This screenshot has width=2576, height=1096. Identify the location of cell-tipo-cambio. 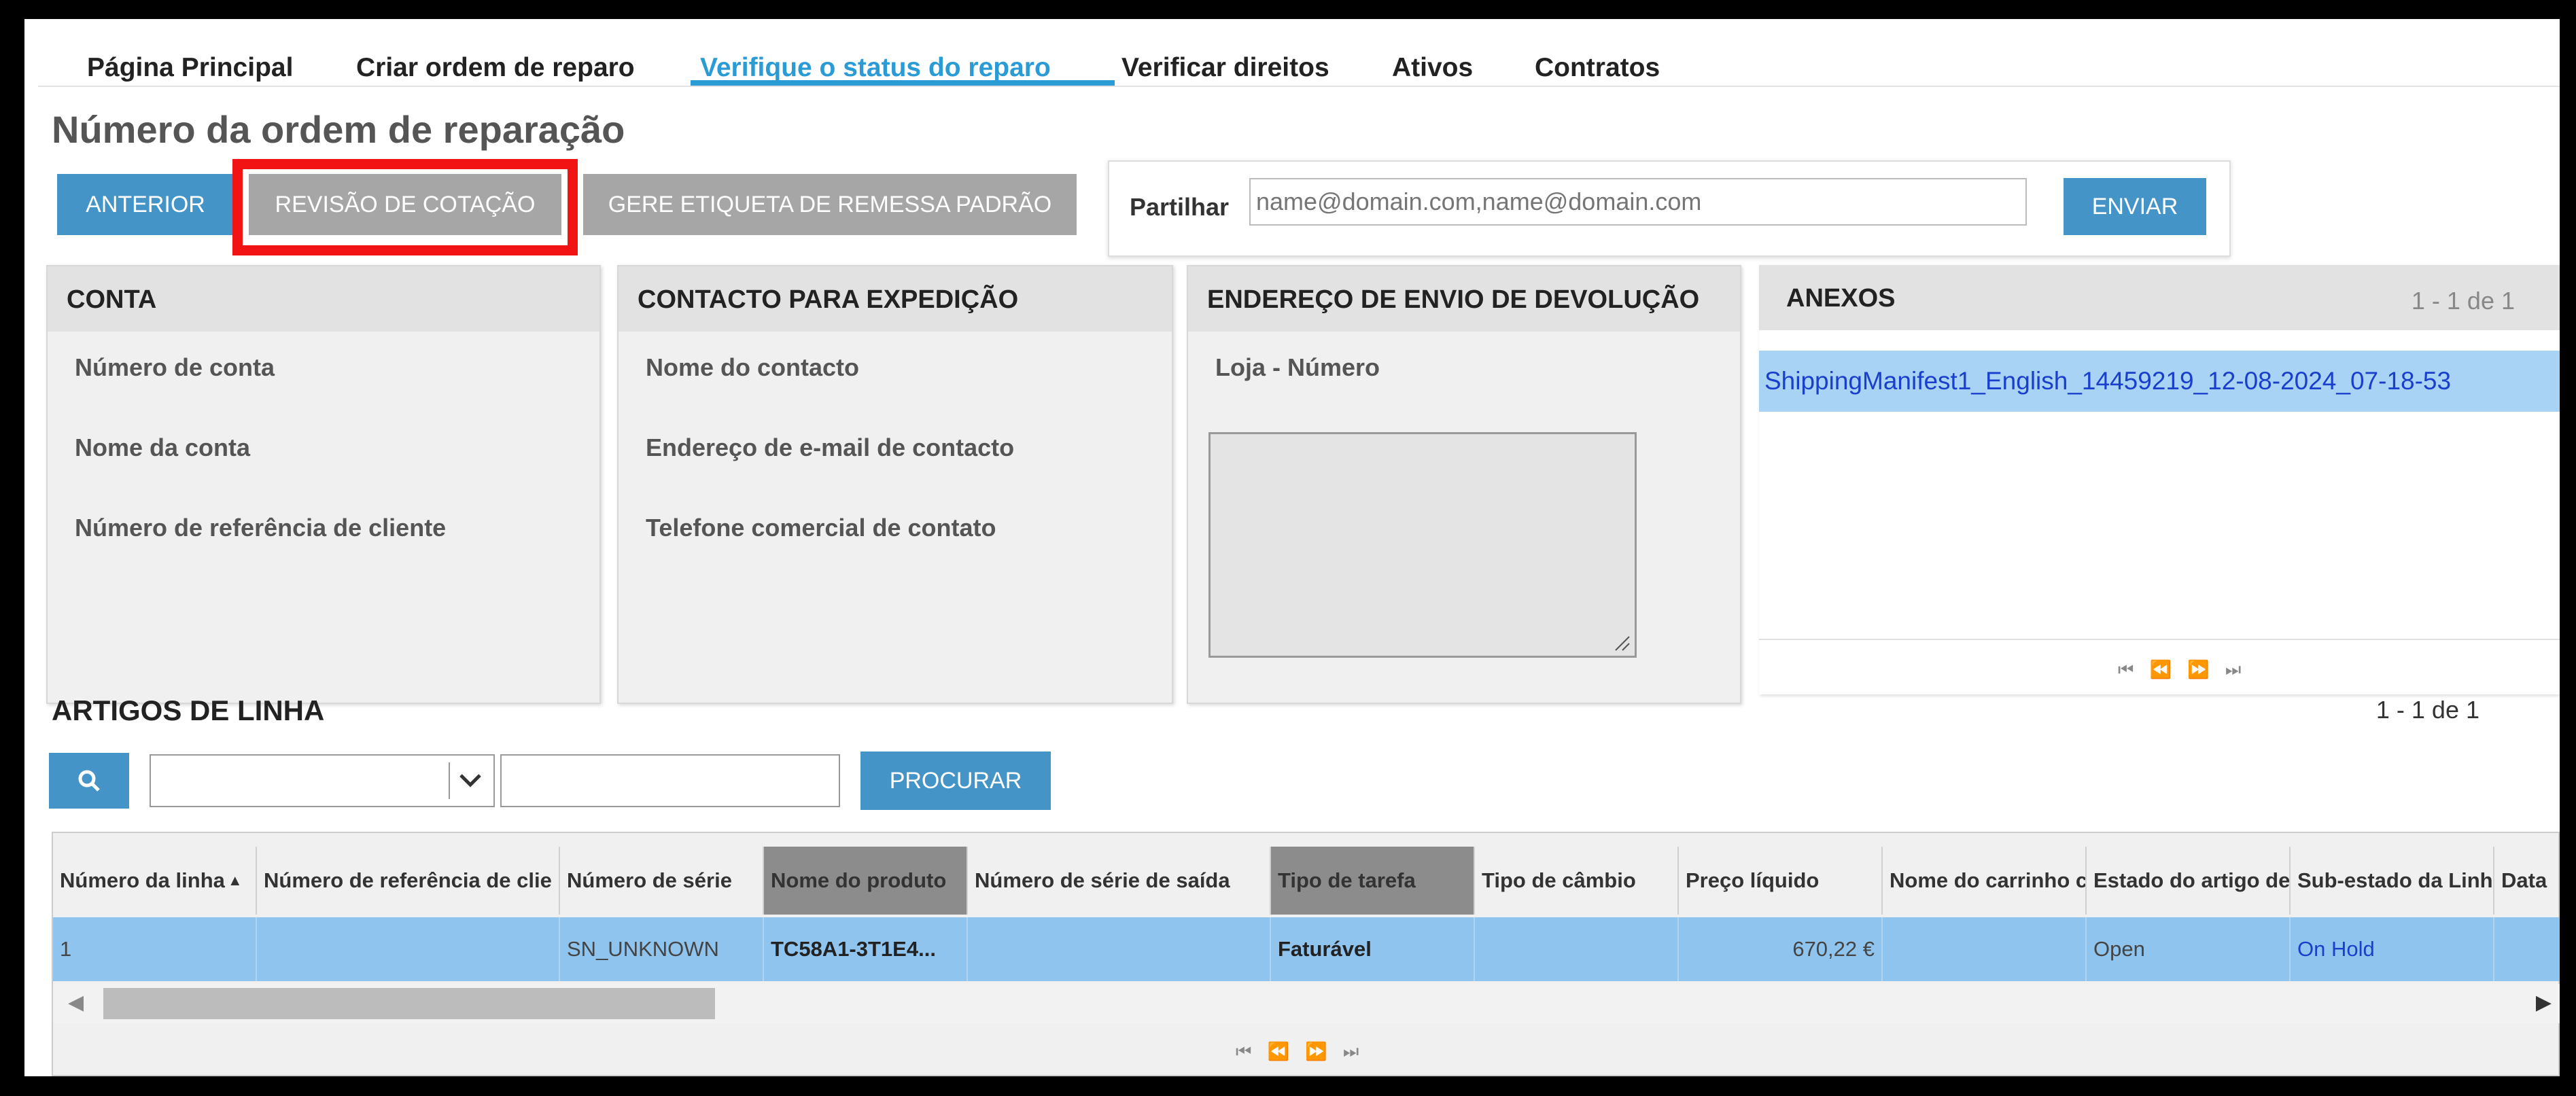
(1577, 949).